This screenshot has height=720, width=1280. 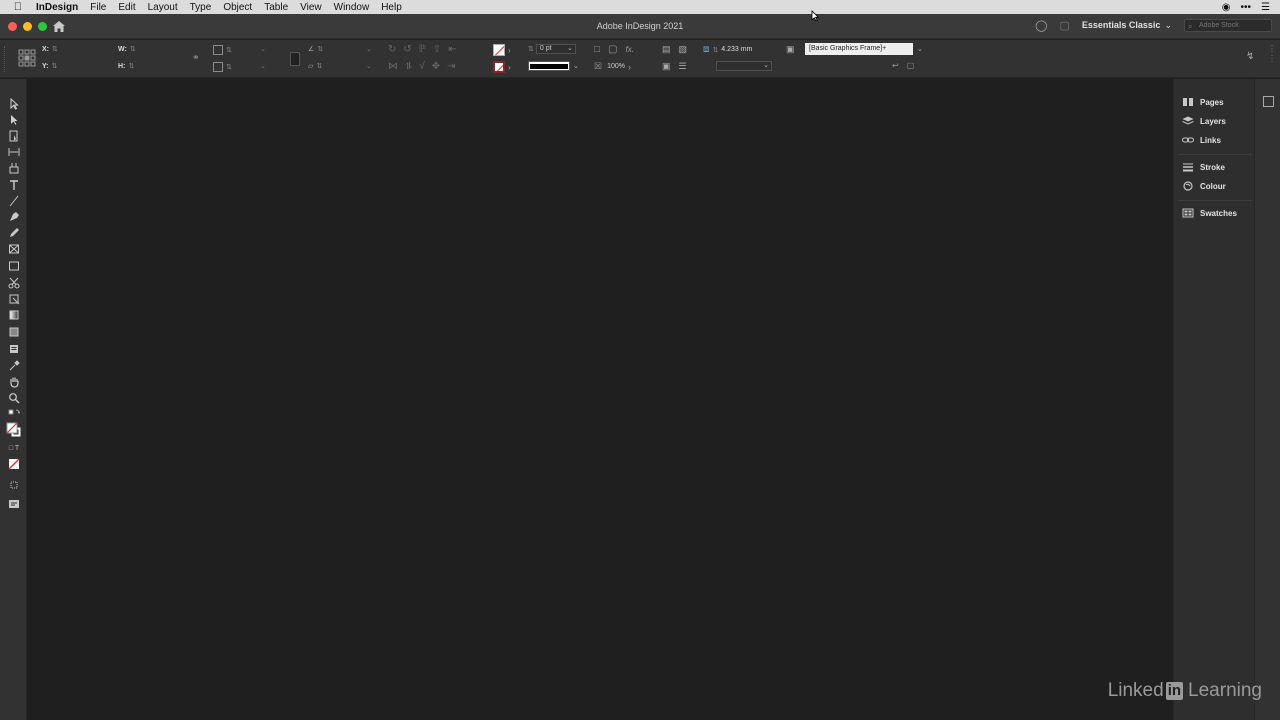 I want to click on lightbulb-icon: ◯, so click(x=1041, y=25).